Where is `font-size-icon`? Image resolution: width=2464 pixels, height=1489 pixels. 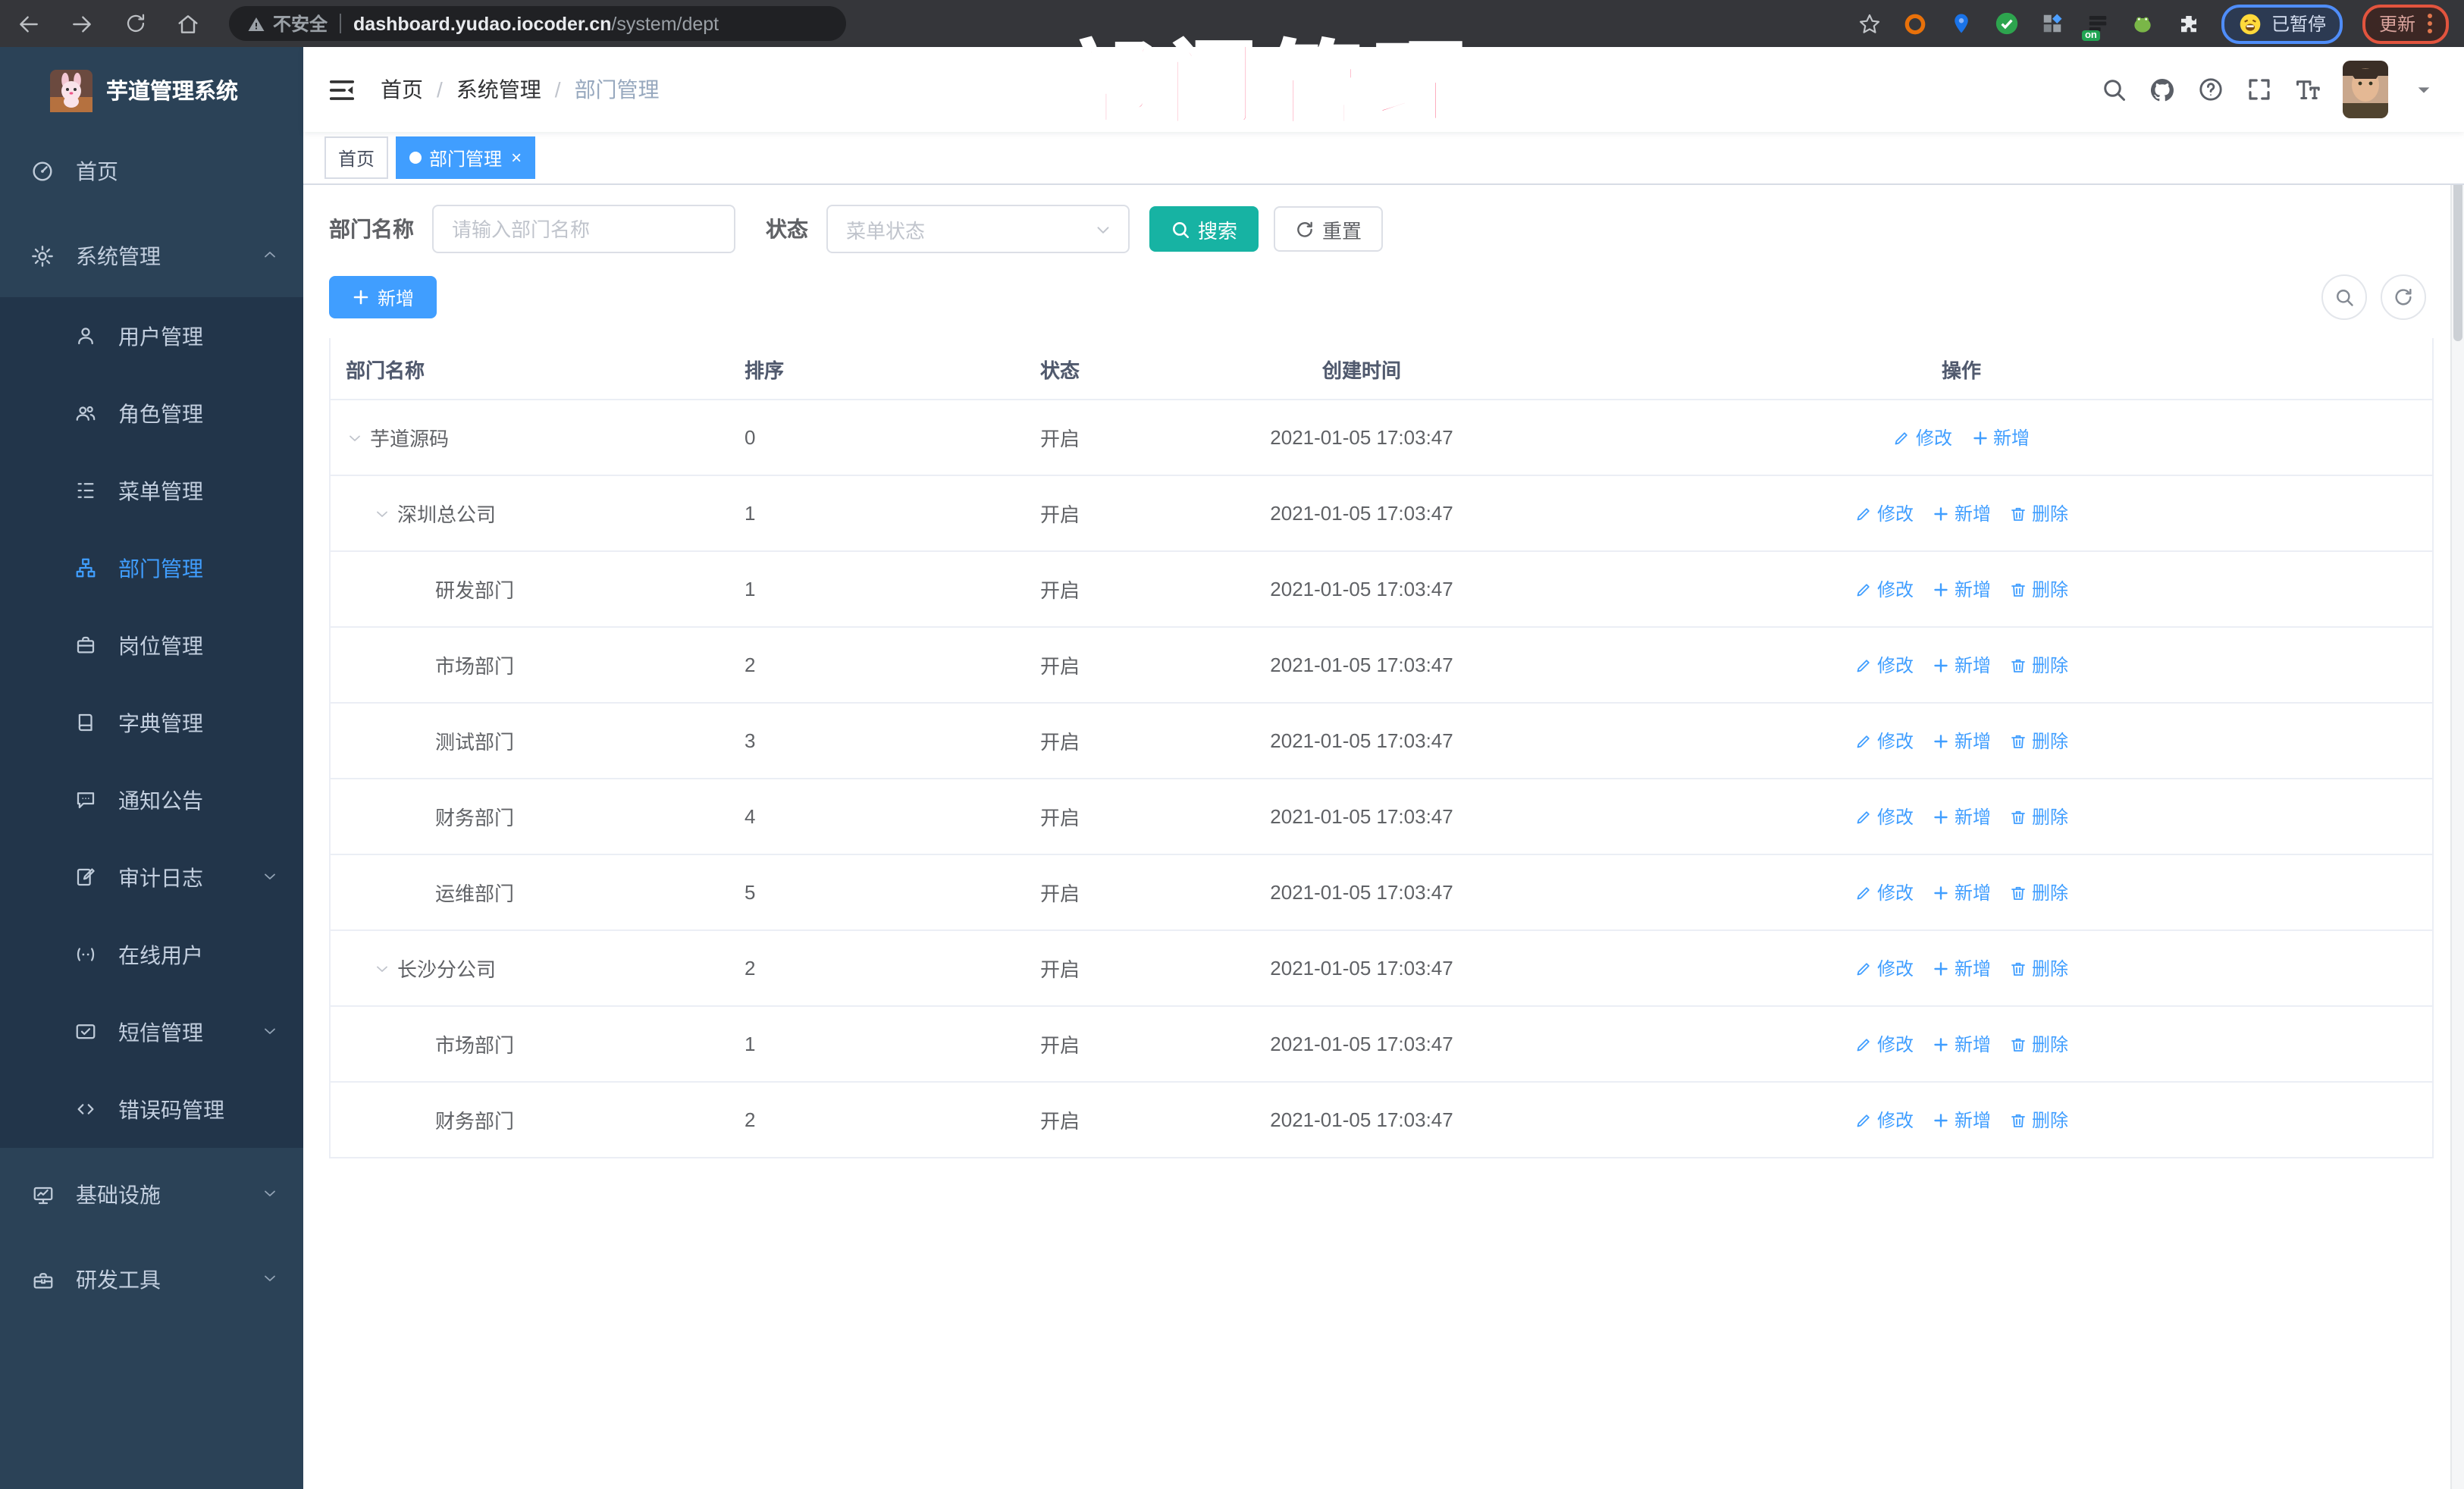
font-size-icon is located at coordinates (2307, 89).